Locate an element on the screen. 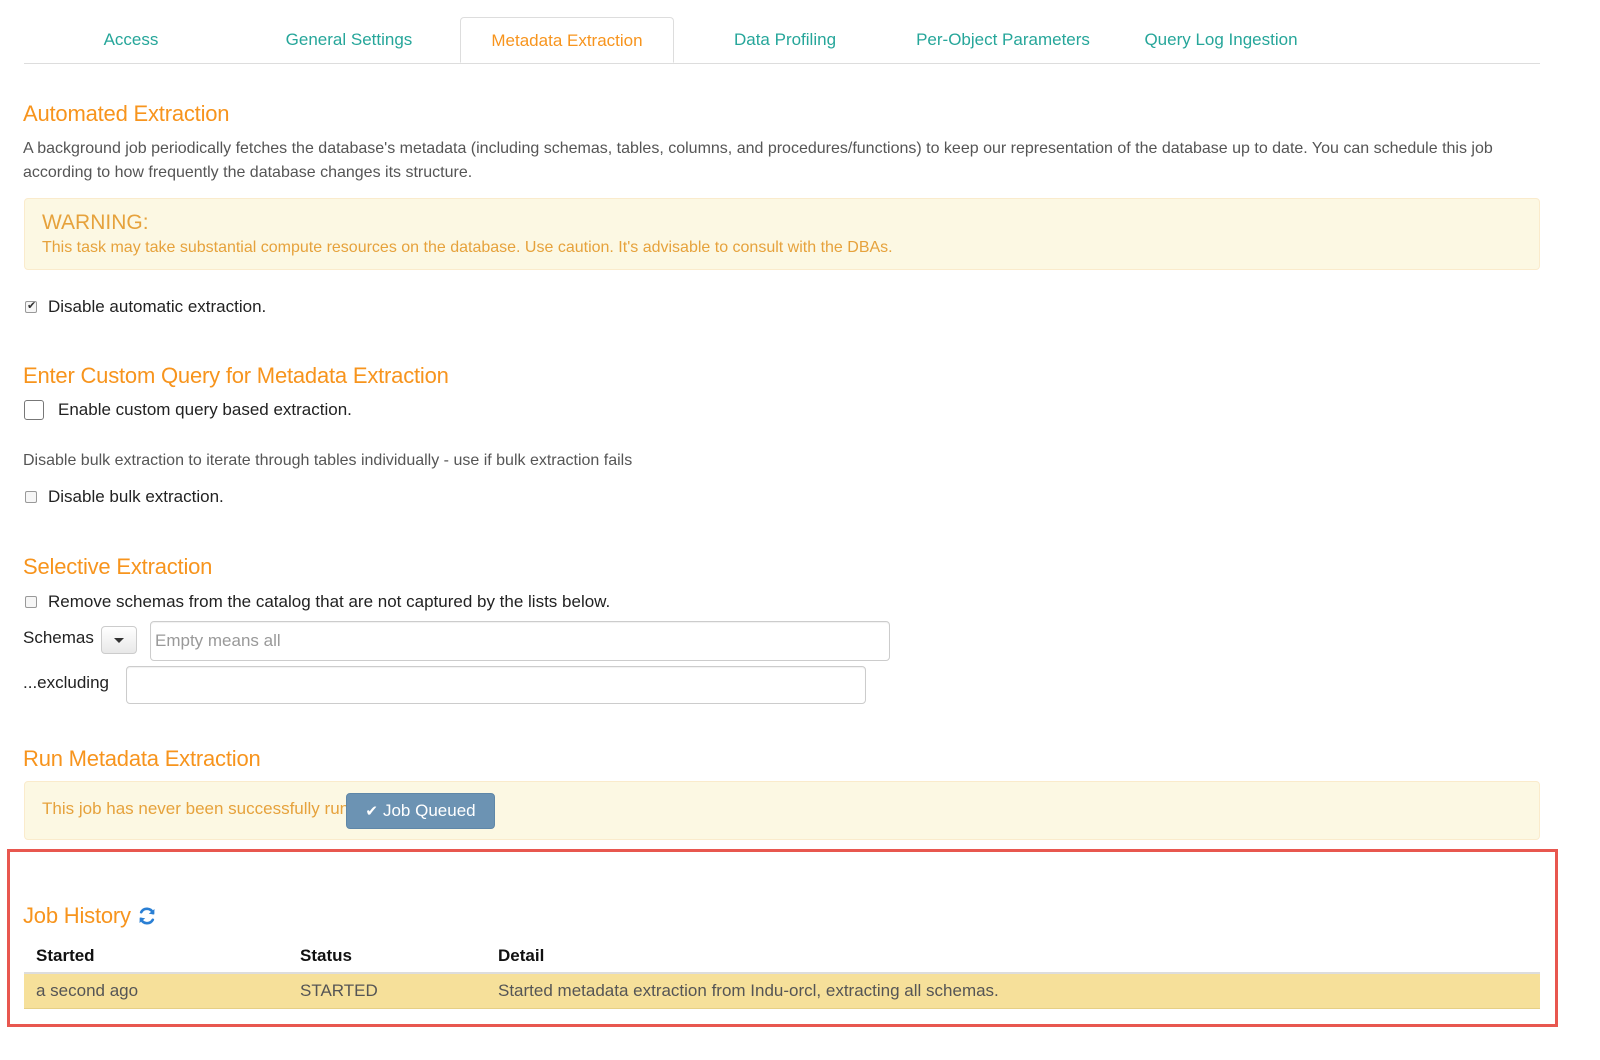 This screenshot has height=1060, width=1600. excluding-input is located at coordinates (496, 685).